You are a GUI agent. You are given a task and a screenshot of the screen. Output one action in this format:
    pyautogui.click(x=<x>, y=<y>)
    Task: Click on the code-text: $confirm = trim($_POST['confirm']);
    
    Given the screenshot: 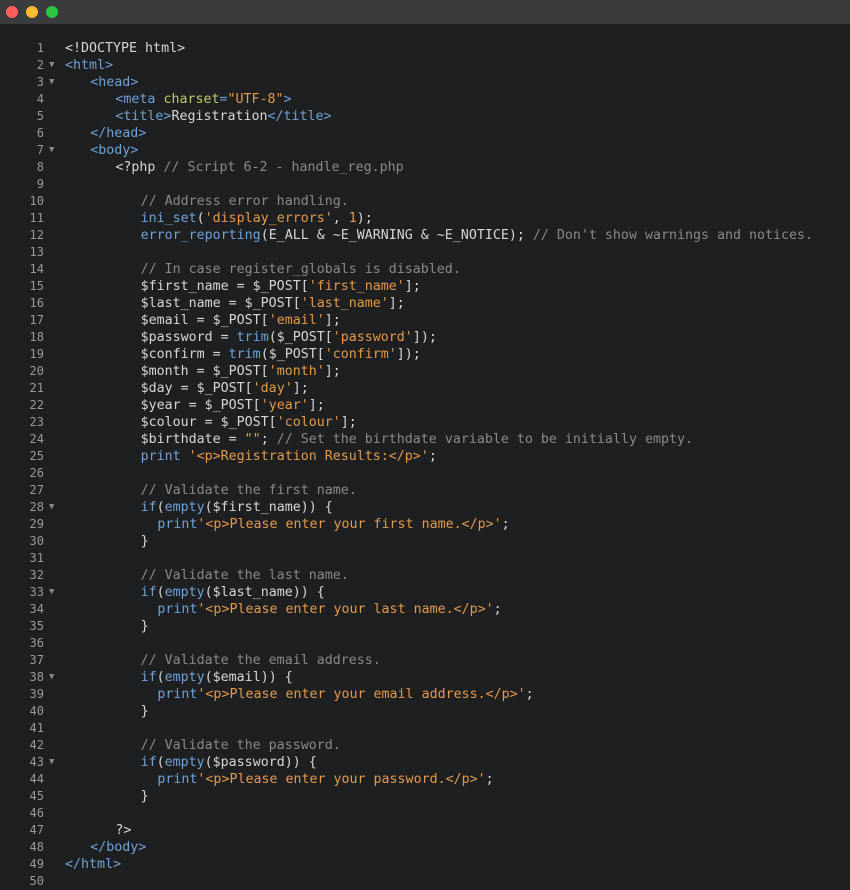 What is the action you would take?
    pyautogui.click(x=281, y=354)
    